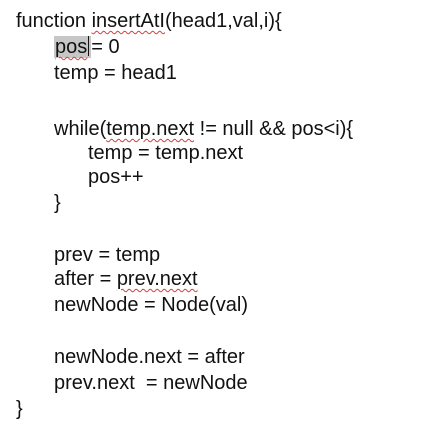 This screenshot has width=422, height=440. I want to click on code-line-after: after = prev.next, so click(126, 279).